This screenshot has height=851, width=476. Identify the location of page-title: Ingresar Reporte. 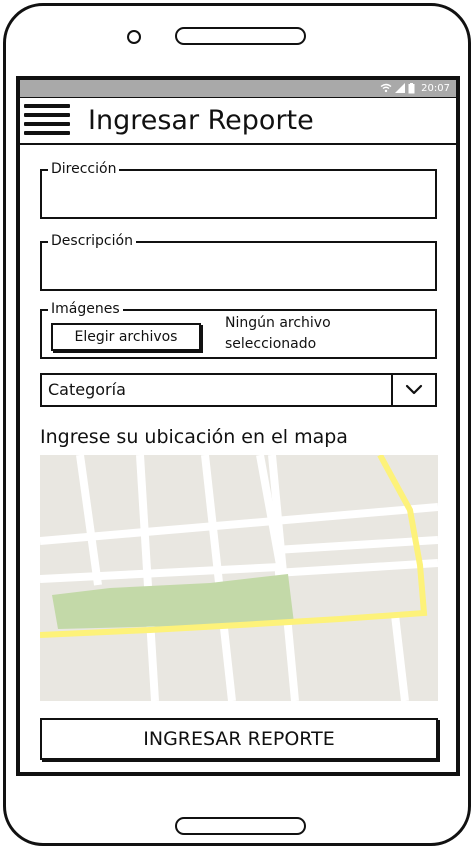
(201, 120).